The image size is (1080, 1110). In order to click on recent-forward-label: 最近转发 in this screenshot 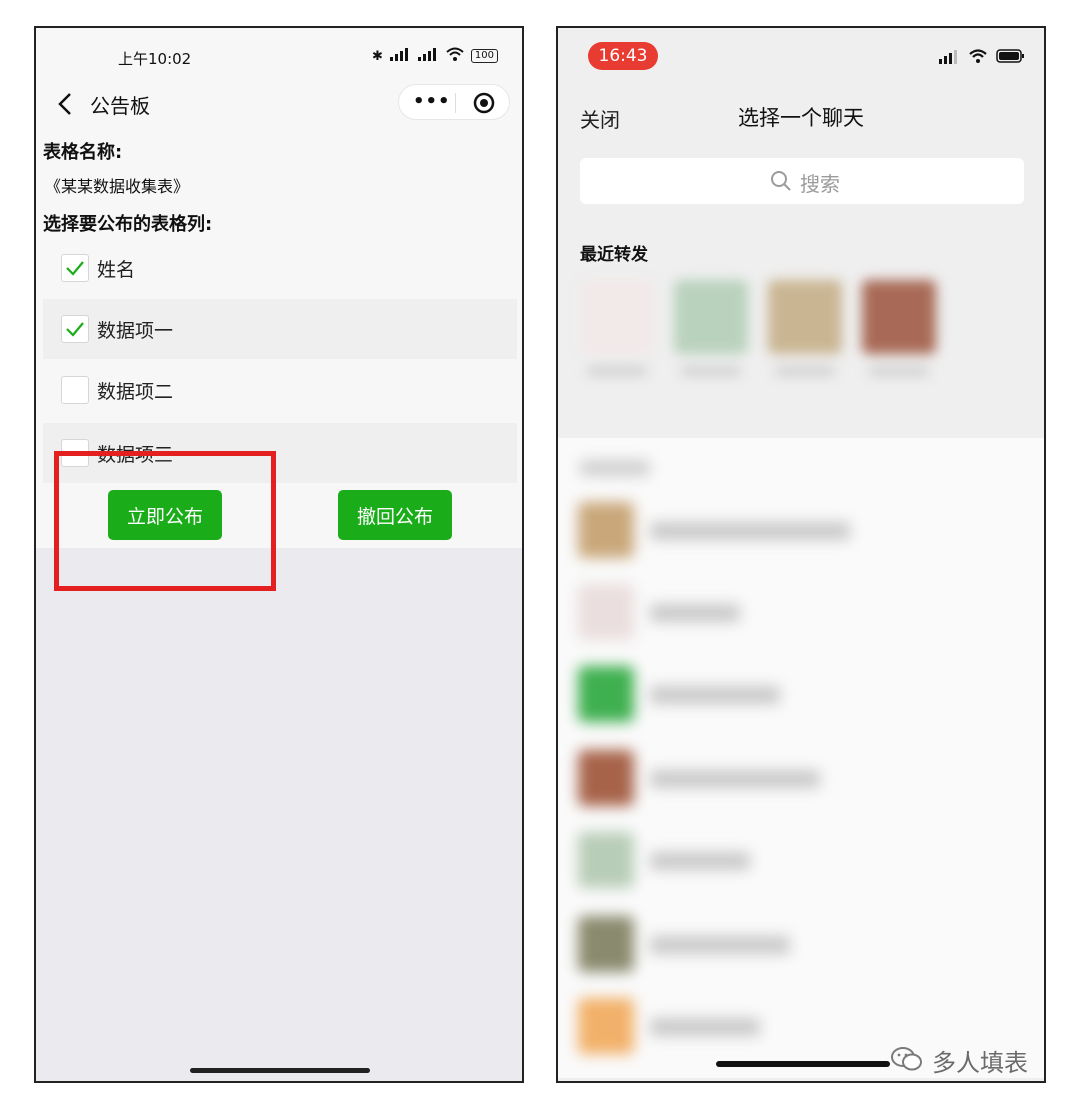, I will do `click(614, 255)`.